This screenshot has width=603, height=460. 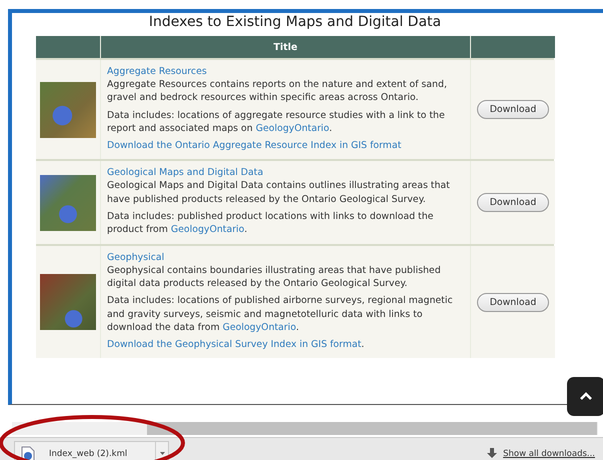 What do you see at coordinates (157, 71) in the screenshot?
I see `item-title-link: Aggregate Resources` at bounding box center [157, 71].